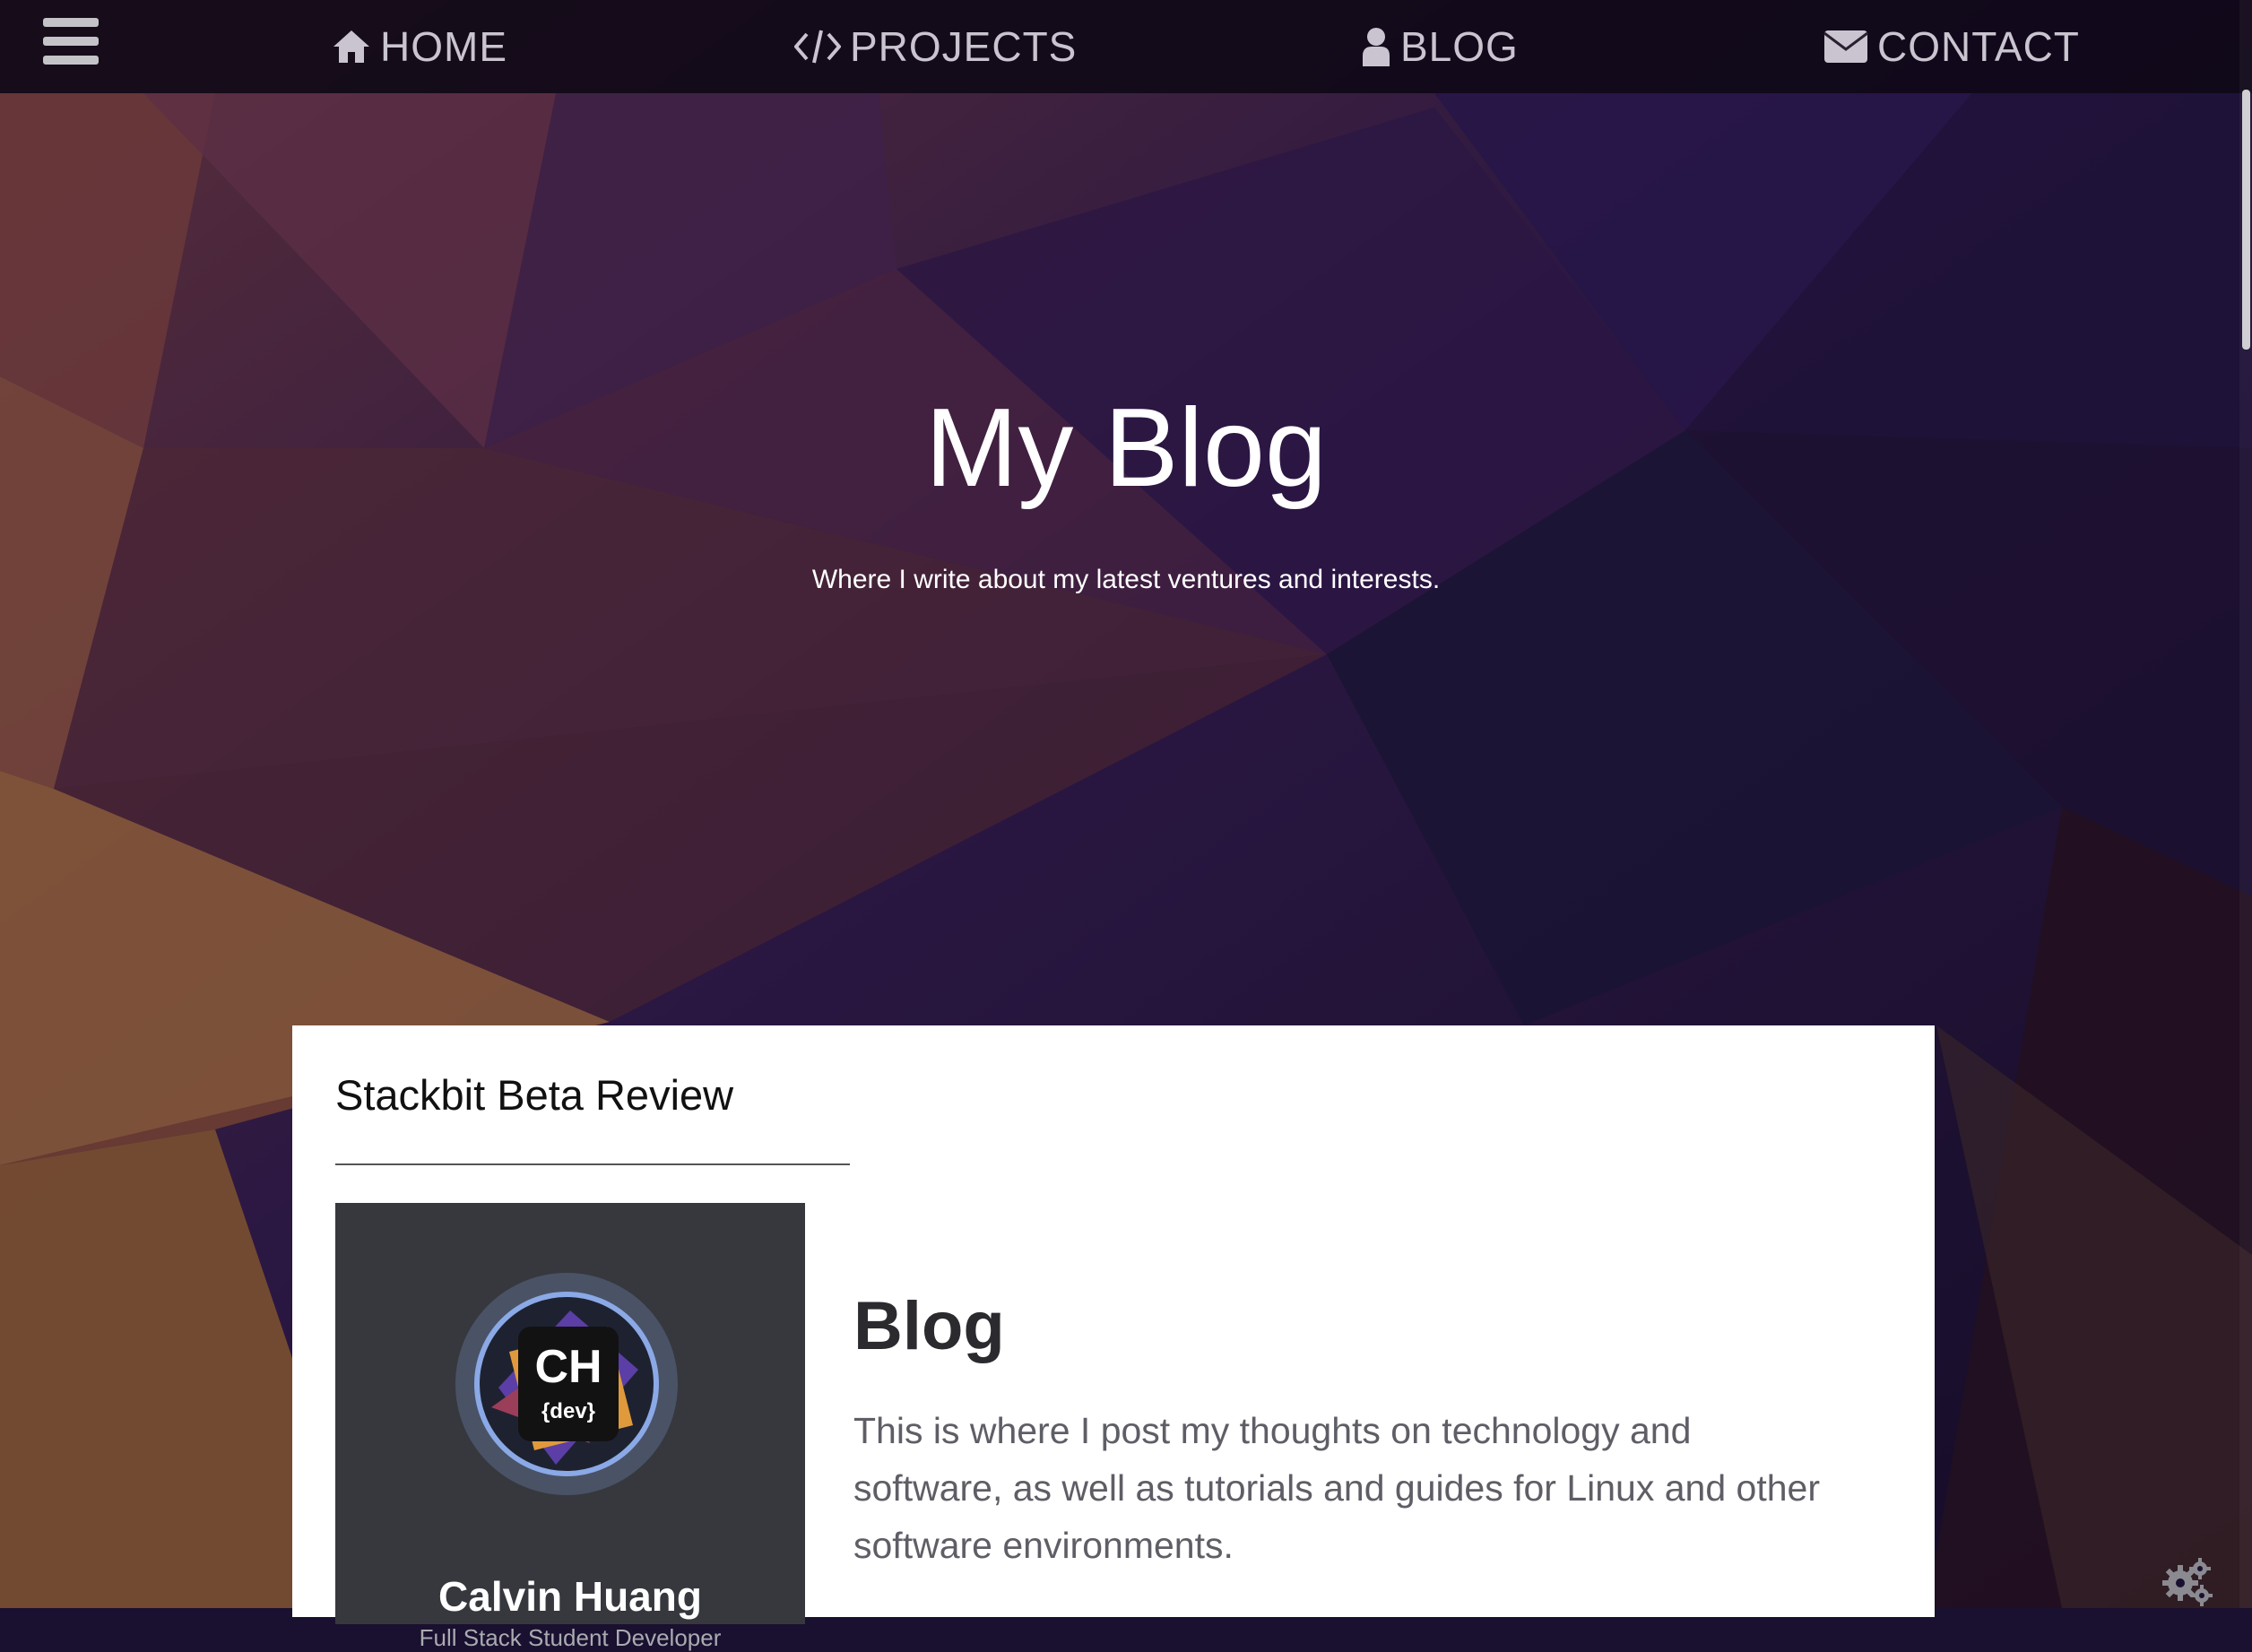  What do you see at coordinates (534, 1095) in the screenshot?
I see `post-title: Stackbit Beta Review` at bounding box center [534, 1095].